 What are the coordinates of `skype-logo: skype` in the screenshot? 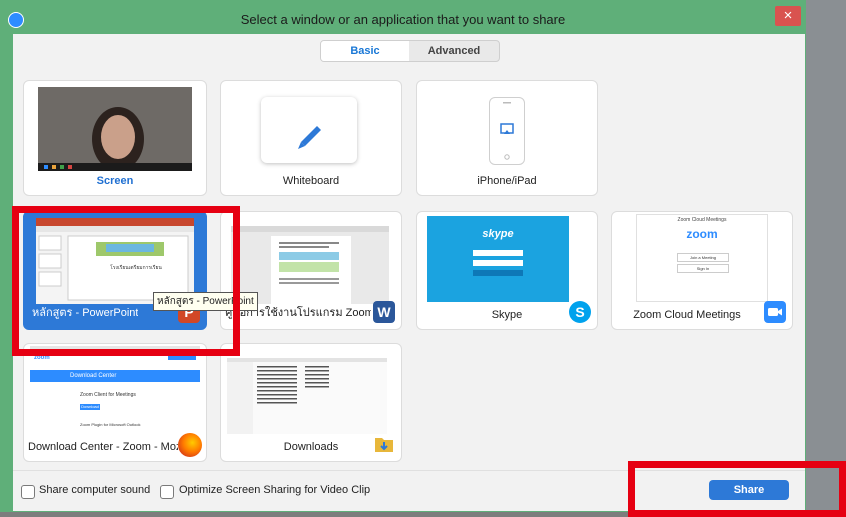 It's located at (498, 234).